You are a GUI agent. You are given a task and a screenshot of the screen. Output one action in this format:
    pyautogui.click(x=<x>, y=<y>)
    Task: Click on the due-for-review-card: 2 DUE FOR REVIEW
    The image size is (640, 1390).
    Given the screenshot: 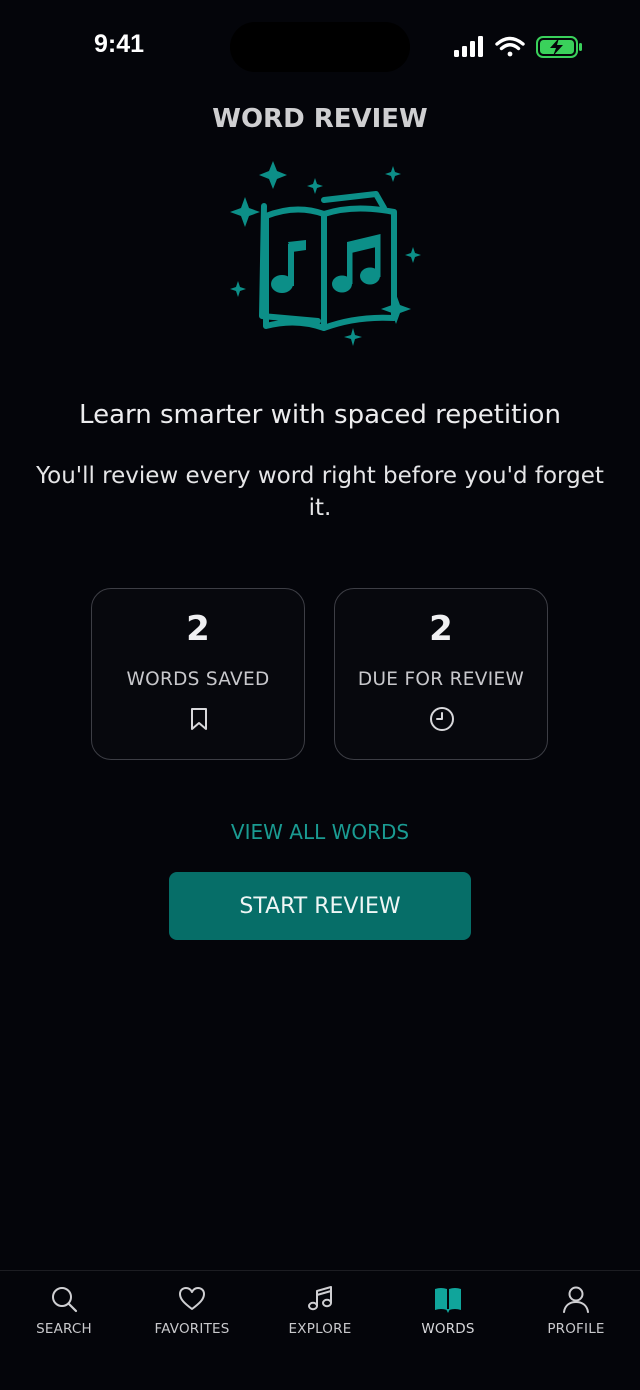 What is the action you would take?
    pyautogui.click(x=441, y=674)
    